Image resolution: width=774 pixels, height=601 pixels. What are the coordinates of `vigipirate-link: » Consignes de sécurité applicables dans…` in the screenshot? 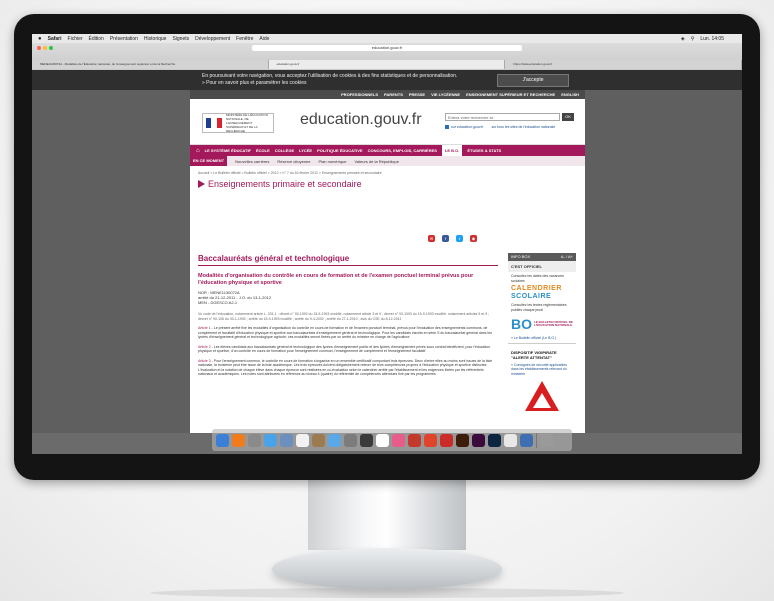 It's located at (542, 370).